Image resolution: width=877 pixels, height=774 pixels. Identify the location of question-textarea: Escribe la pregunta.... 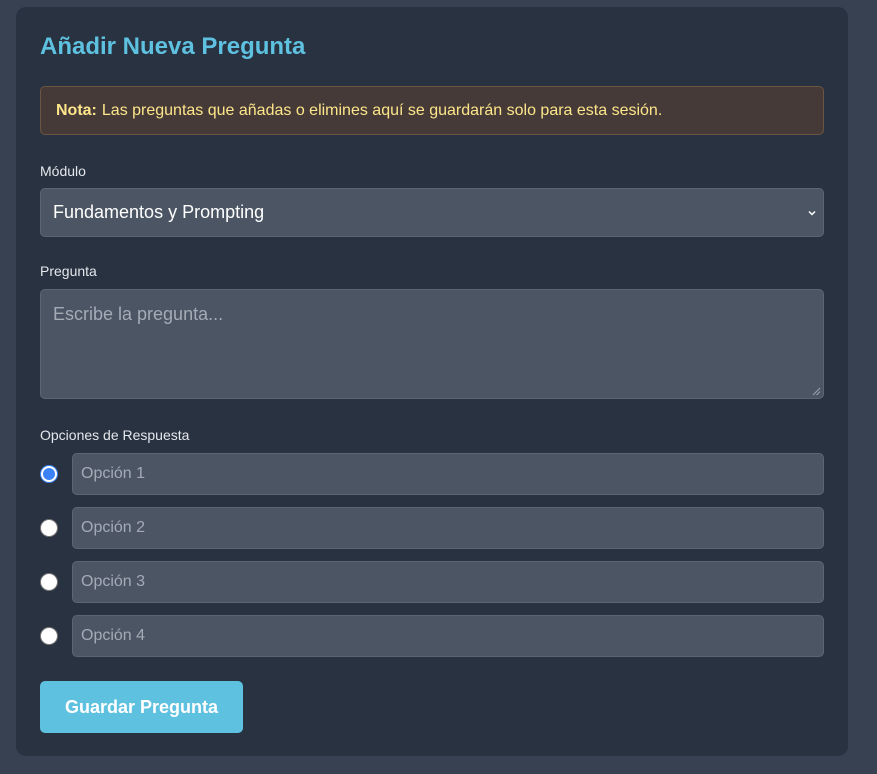
(432, 344).